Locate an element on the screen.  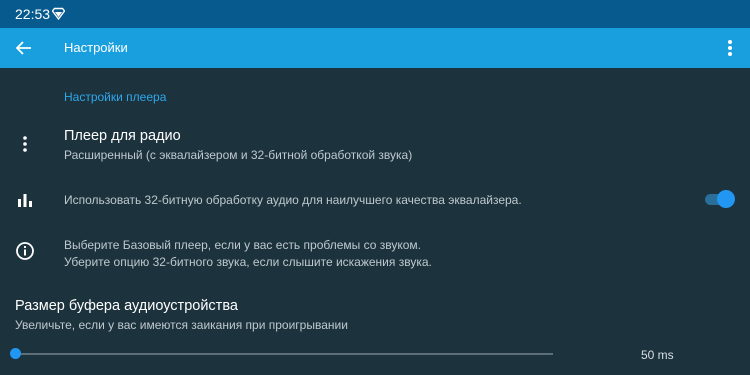
status-bar: 22:53 is located at coordinates (375, 14).